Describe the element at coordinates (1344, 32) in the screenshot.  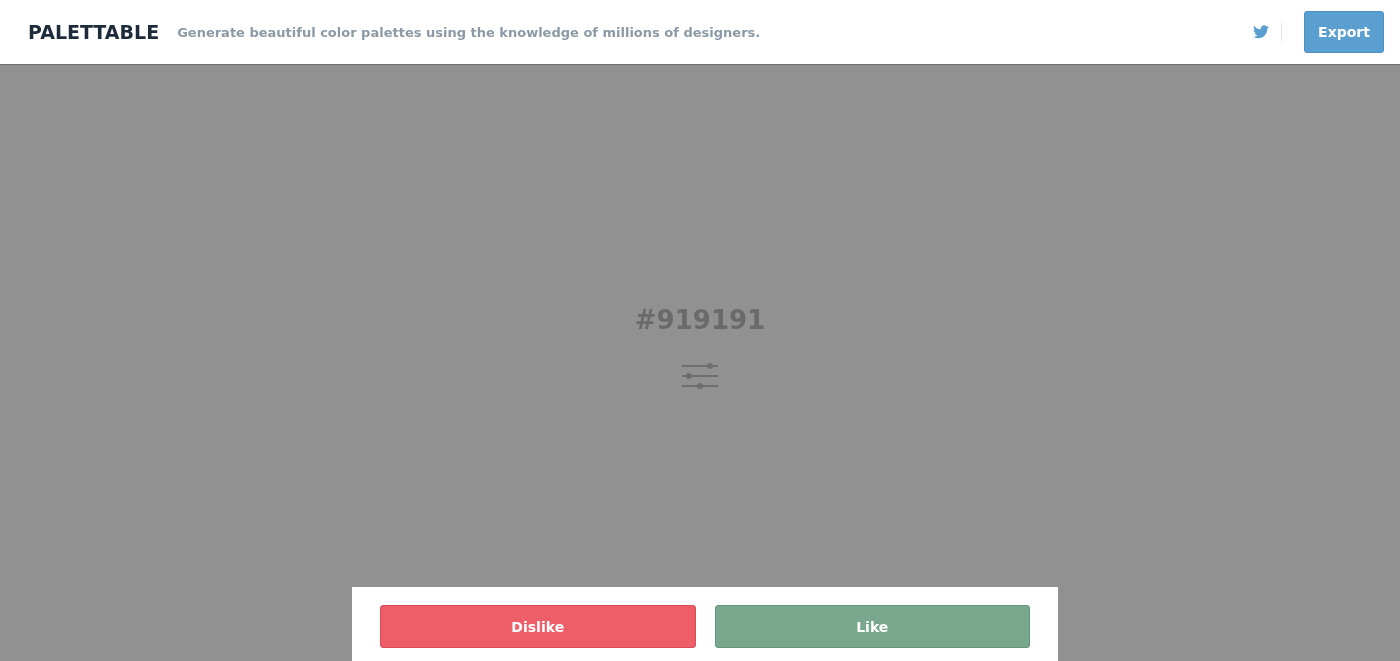
I see `export-button: Export` at that location.